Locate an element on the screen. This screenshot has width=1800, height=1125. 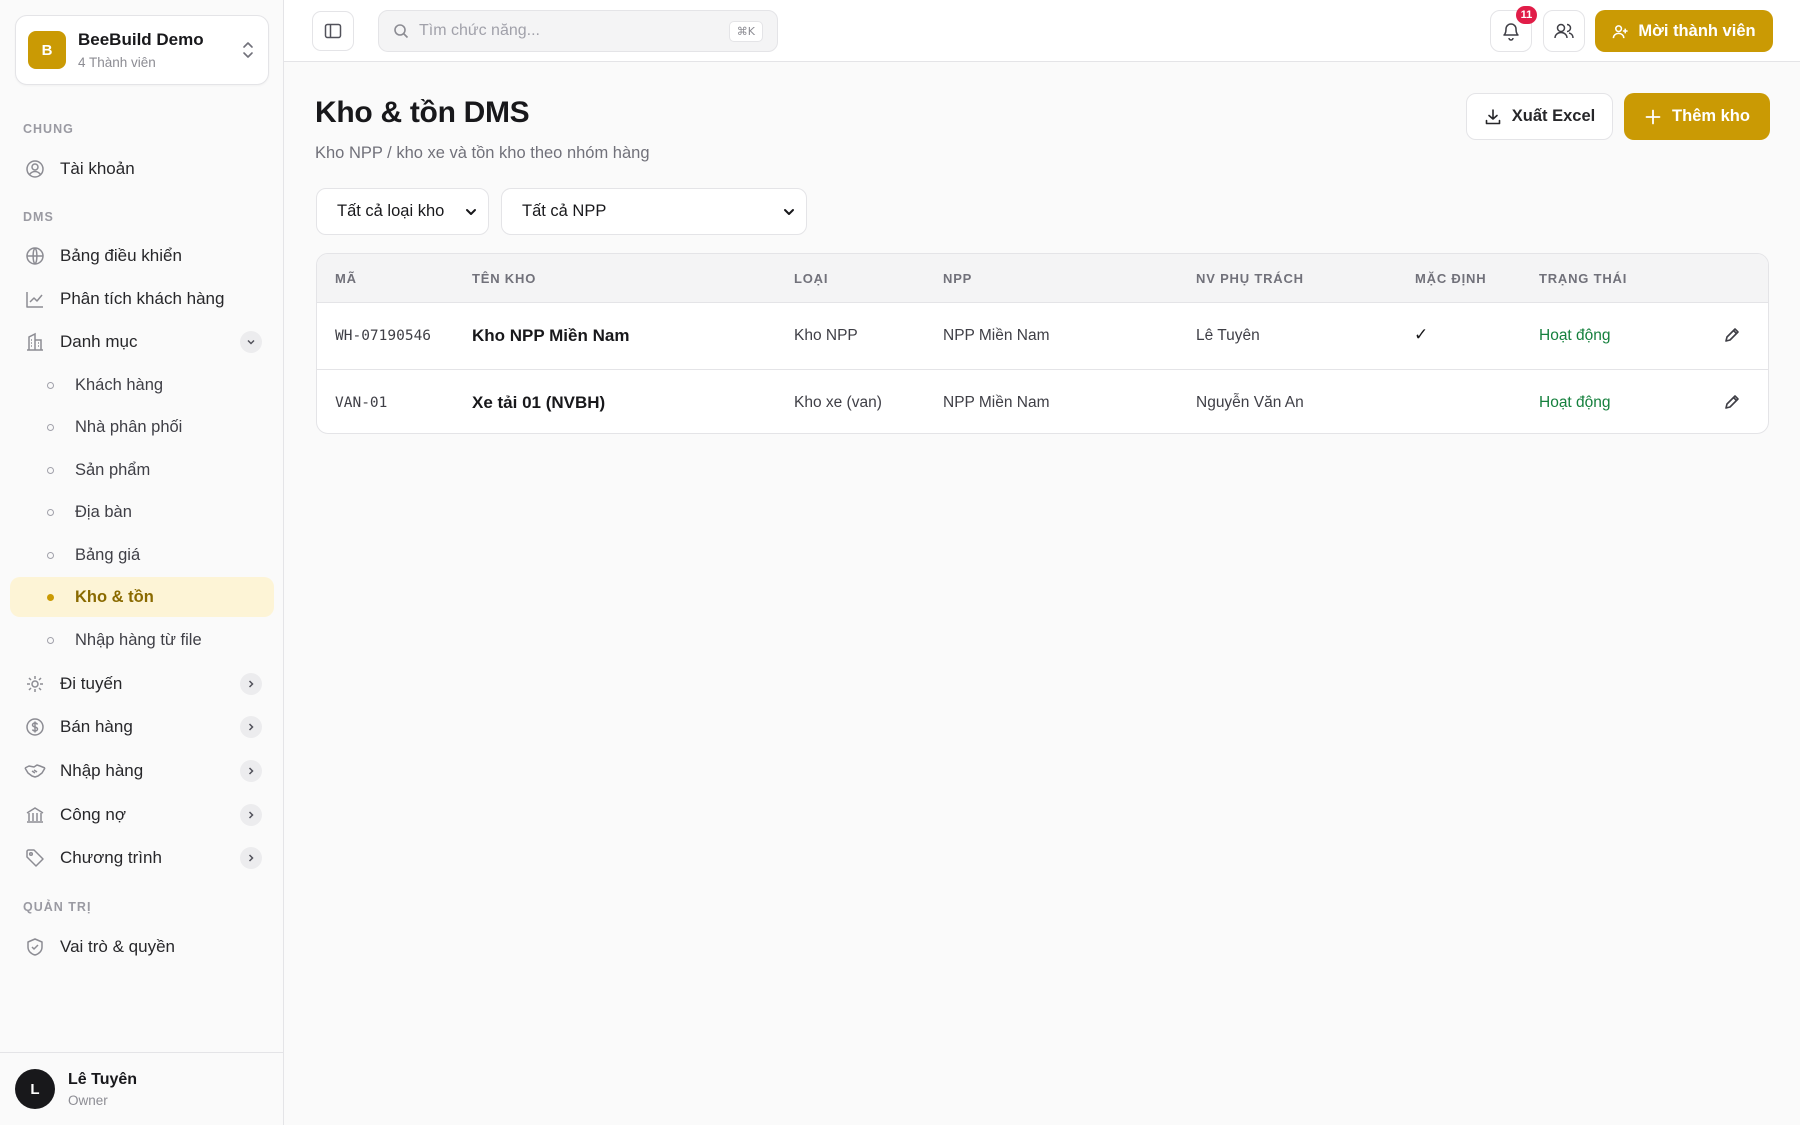
sidebar-item-customer-analytics: Phân tích khách hàng is located at coordinates (142, 299).